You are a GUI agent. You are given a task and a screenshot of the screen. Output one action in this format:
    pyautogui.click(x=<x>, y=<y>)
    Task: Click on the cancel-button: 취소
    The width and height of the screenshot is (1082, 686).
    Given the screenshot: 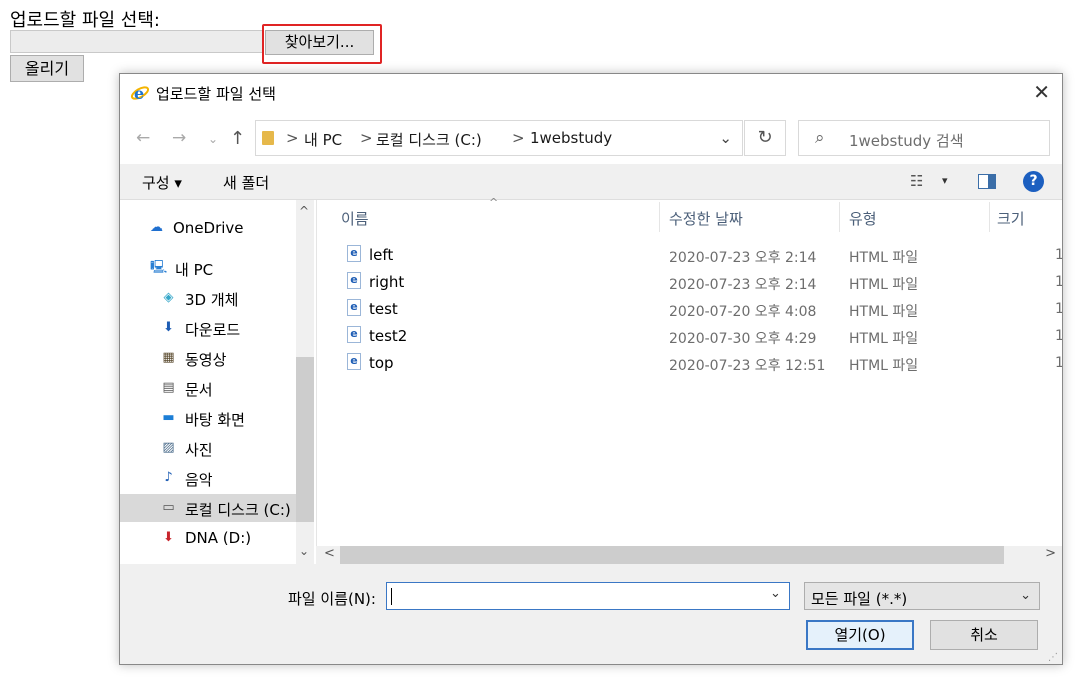 What is the action you would take?
    pyautogui.click(x=984, y=635)
    